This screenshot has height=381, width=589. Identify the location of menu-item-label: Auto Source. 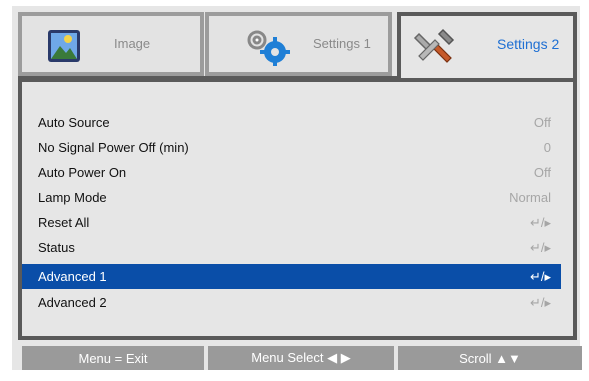
(74, 122).